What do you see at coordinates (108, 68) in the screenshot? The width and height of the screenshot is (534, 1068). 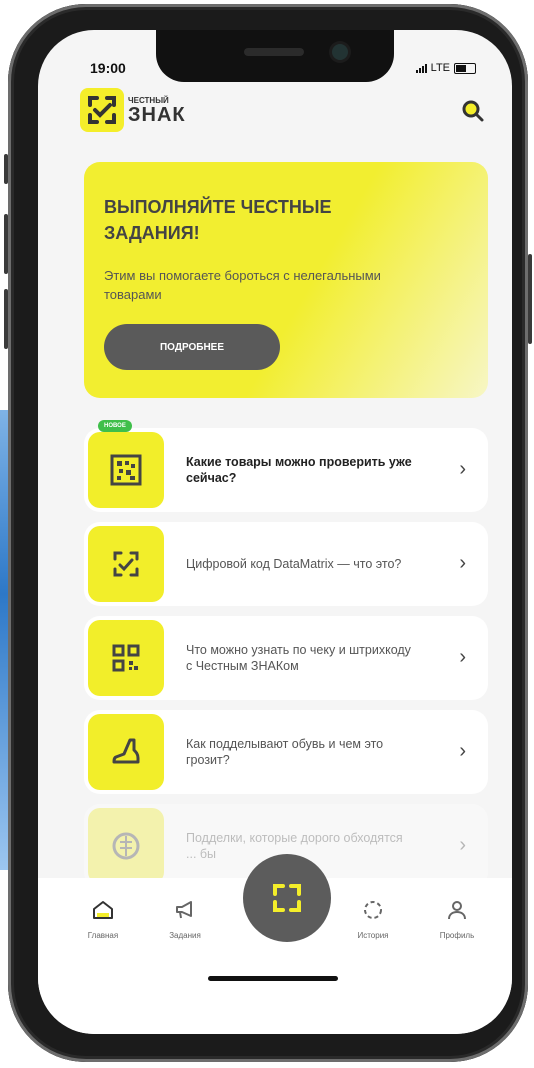 I see `status-time: 19:00` at bounding box center [108, 68].